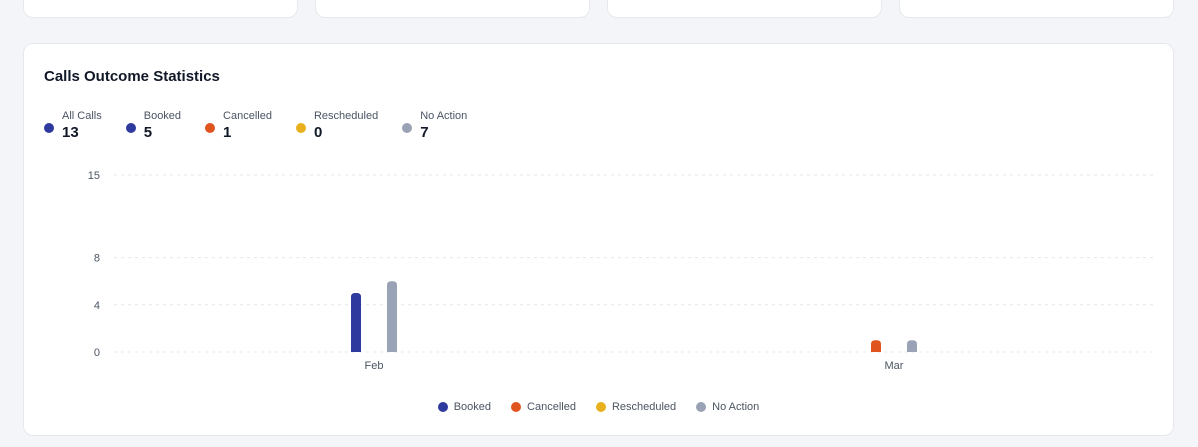 Image resolution: width=1198 pixels, height=447 pixels. I want to click on legend-item-rescheduled: Rescheduled, so click(636, 407).